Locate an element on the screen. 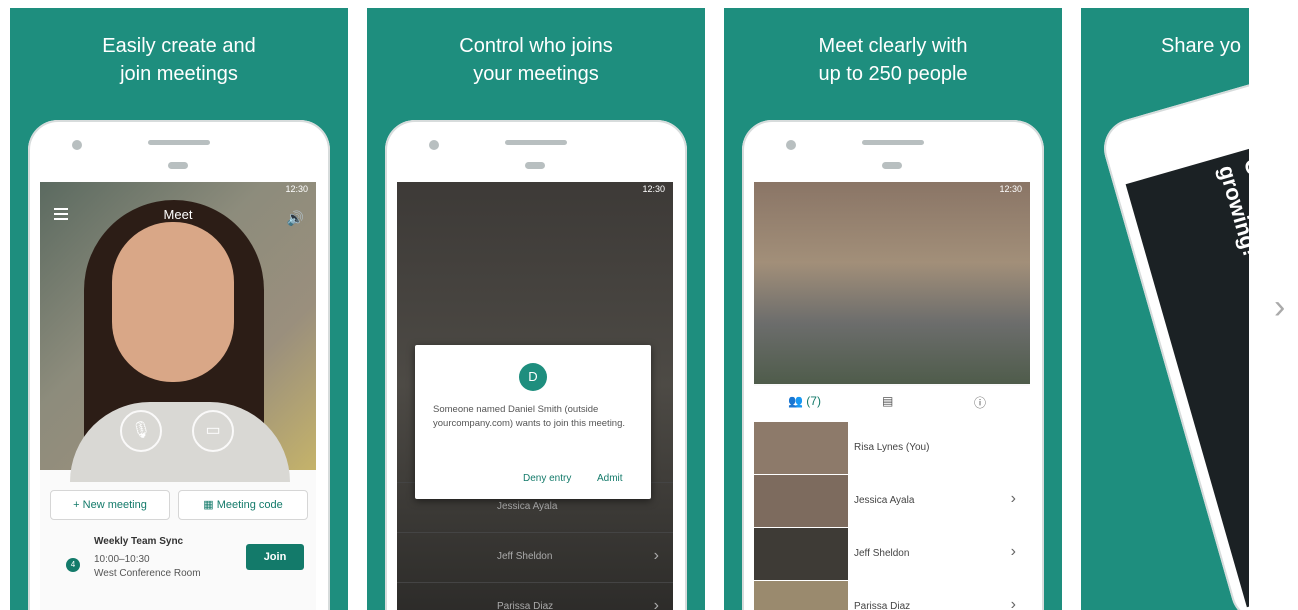 The width and height of the screenshot is (1298, 610). meeting-code-label: Meeting code is located at coordinates (249, 505).